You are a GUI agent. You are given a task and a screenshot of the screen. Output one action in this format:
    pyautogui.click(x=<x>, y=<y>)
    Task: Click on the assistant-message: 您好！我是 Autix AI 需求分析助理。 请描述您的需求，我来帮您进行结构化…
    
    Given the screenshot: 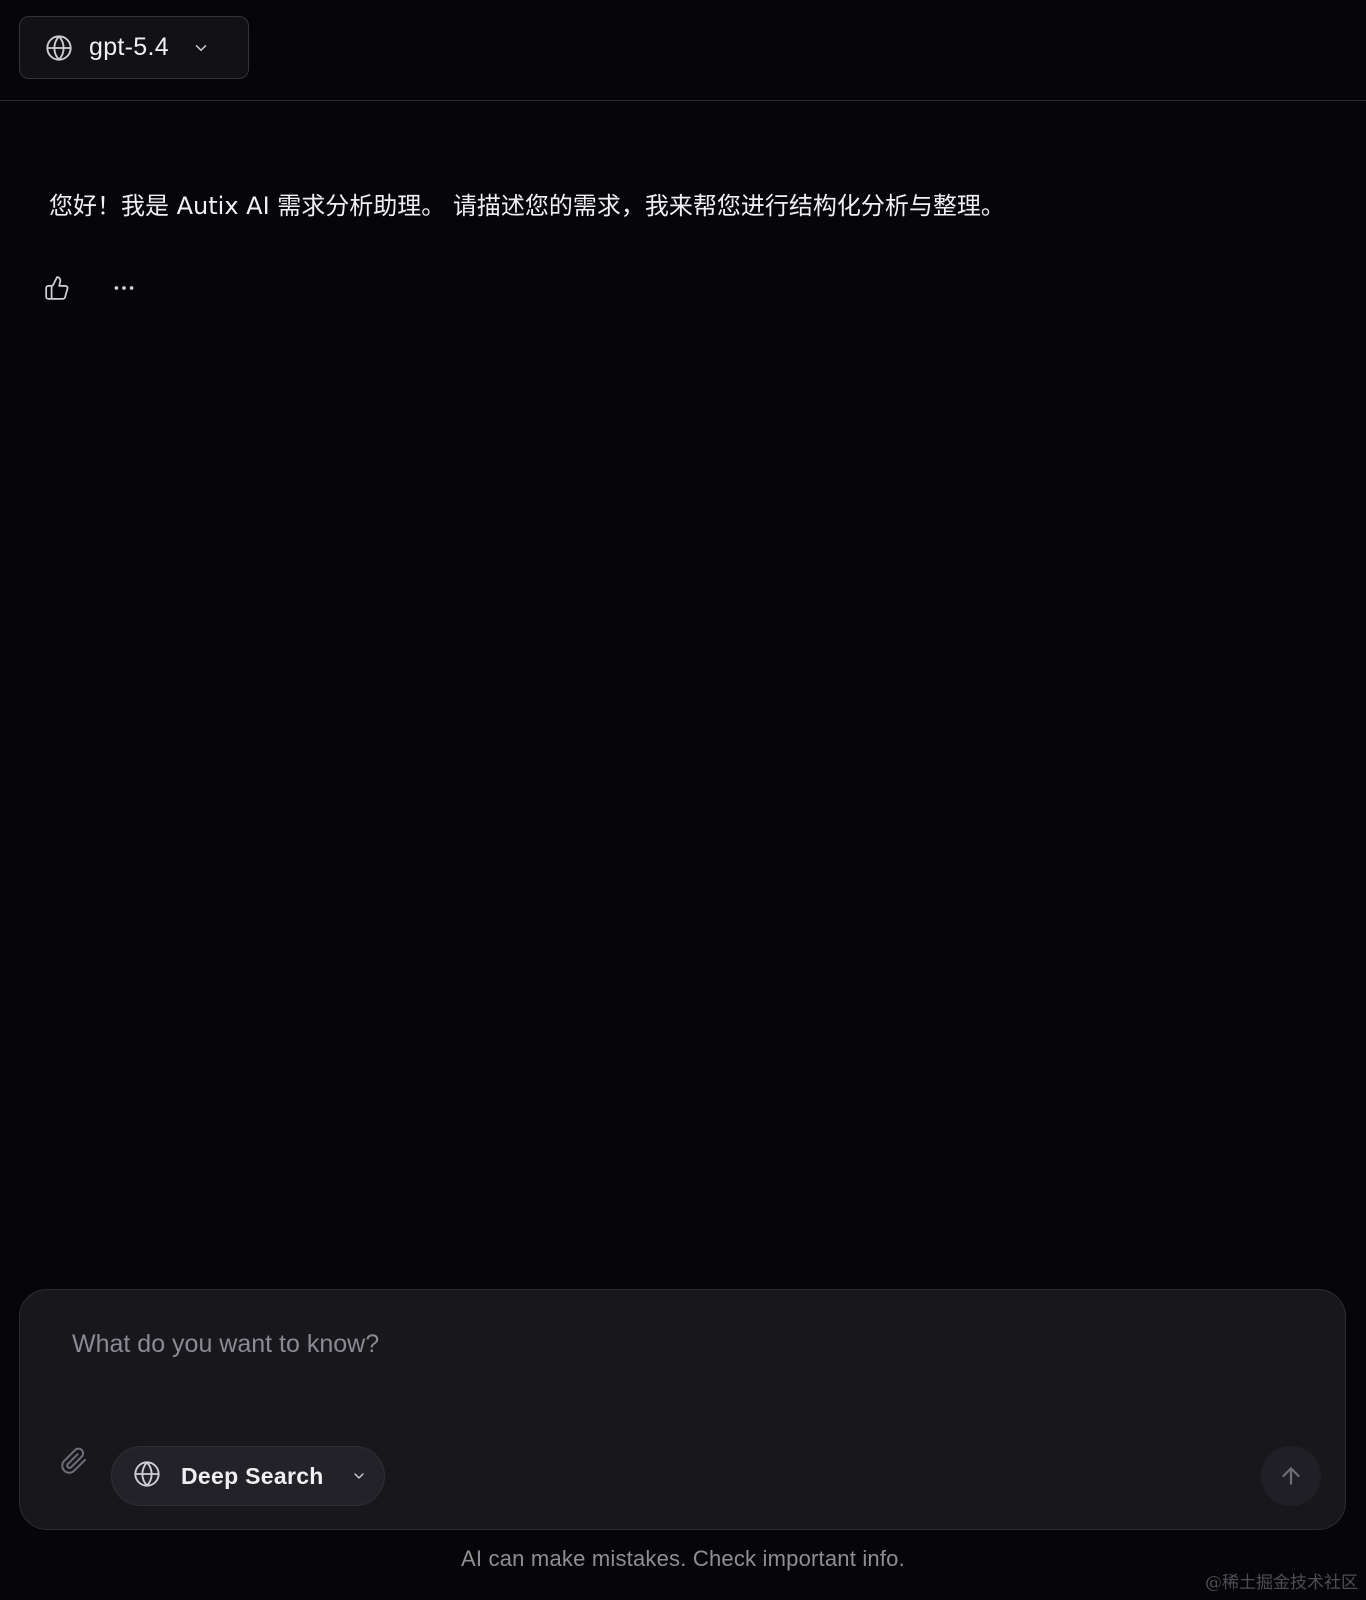 What is the action you would take?
    pyautogui.click(x=527, y=206)
    